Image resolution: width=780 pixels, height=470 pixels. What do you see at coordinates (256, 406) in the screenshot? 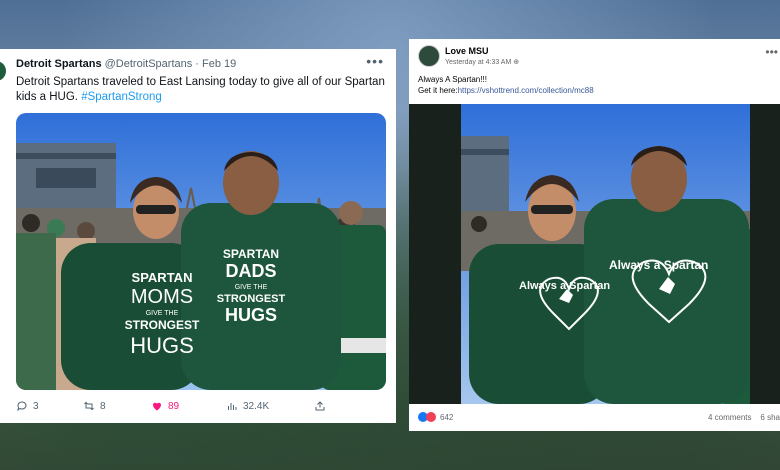
I see `views-count: 32.4K` at bounding box center [256, 406].